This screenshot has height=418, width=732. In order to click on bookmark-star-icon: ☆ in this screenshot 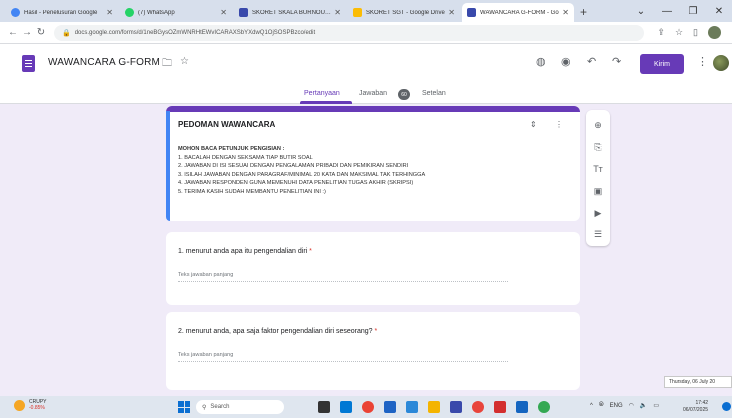, I will do `click(679, 32)`.